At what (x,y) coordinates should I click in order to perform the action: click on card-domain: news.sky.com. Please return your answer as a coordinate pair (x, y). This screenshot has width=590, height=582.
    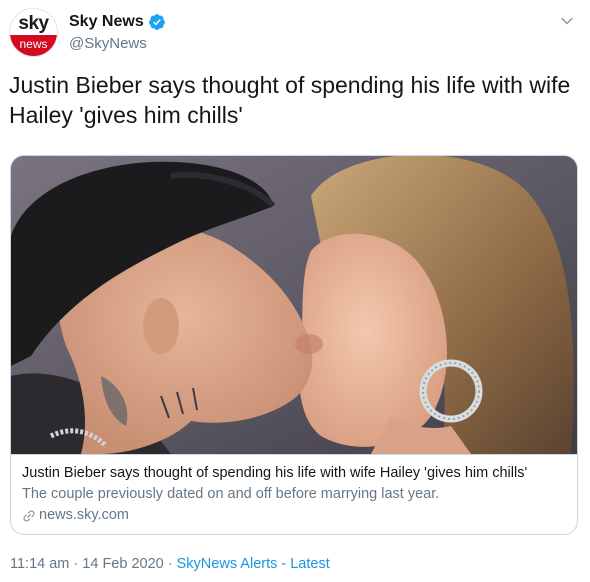
    Looking at the image, I should click on (295, 515).